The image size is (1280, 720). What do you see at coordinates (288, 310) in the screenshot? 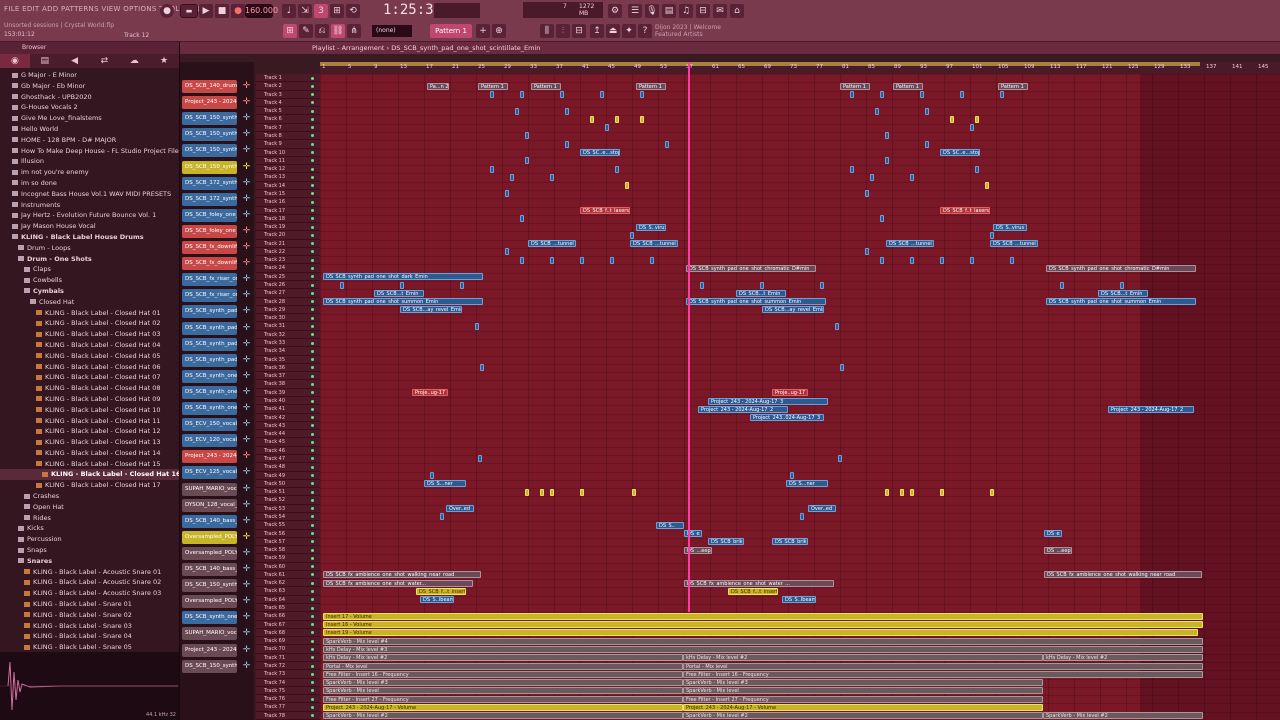
I see `track-header: Track 29` at bounding box center [288, 310].